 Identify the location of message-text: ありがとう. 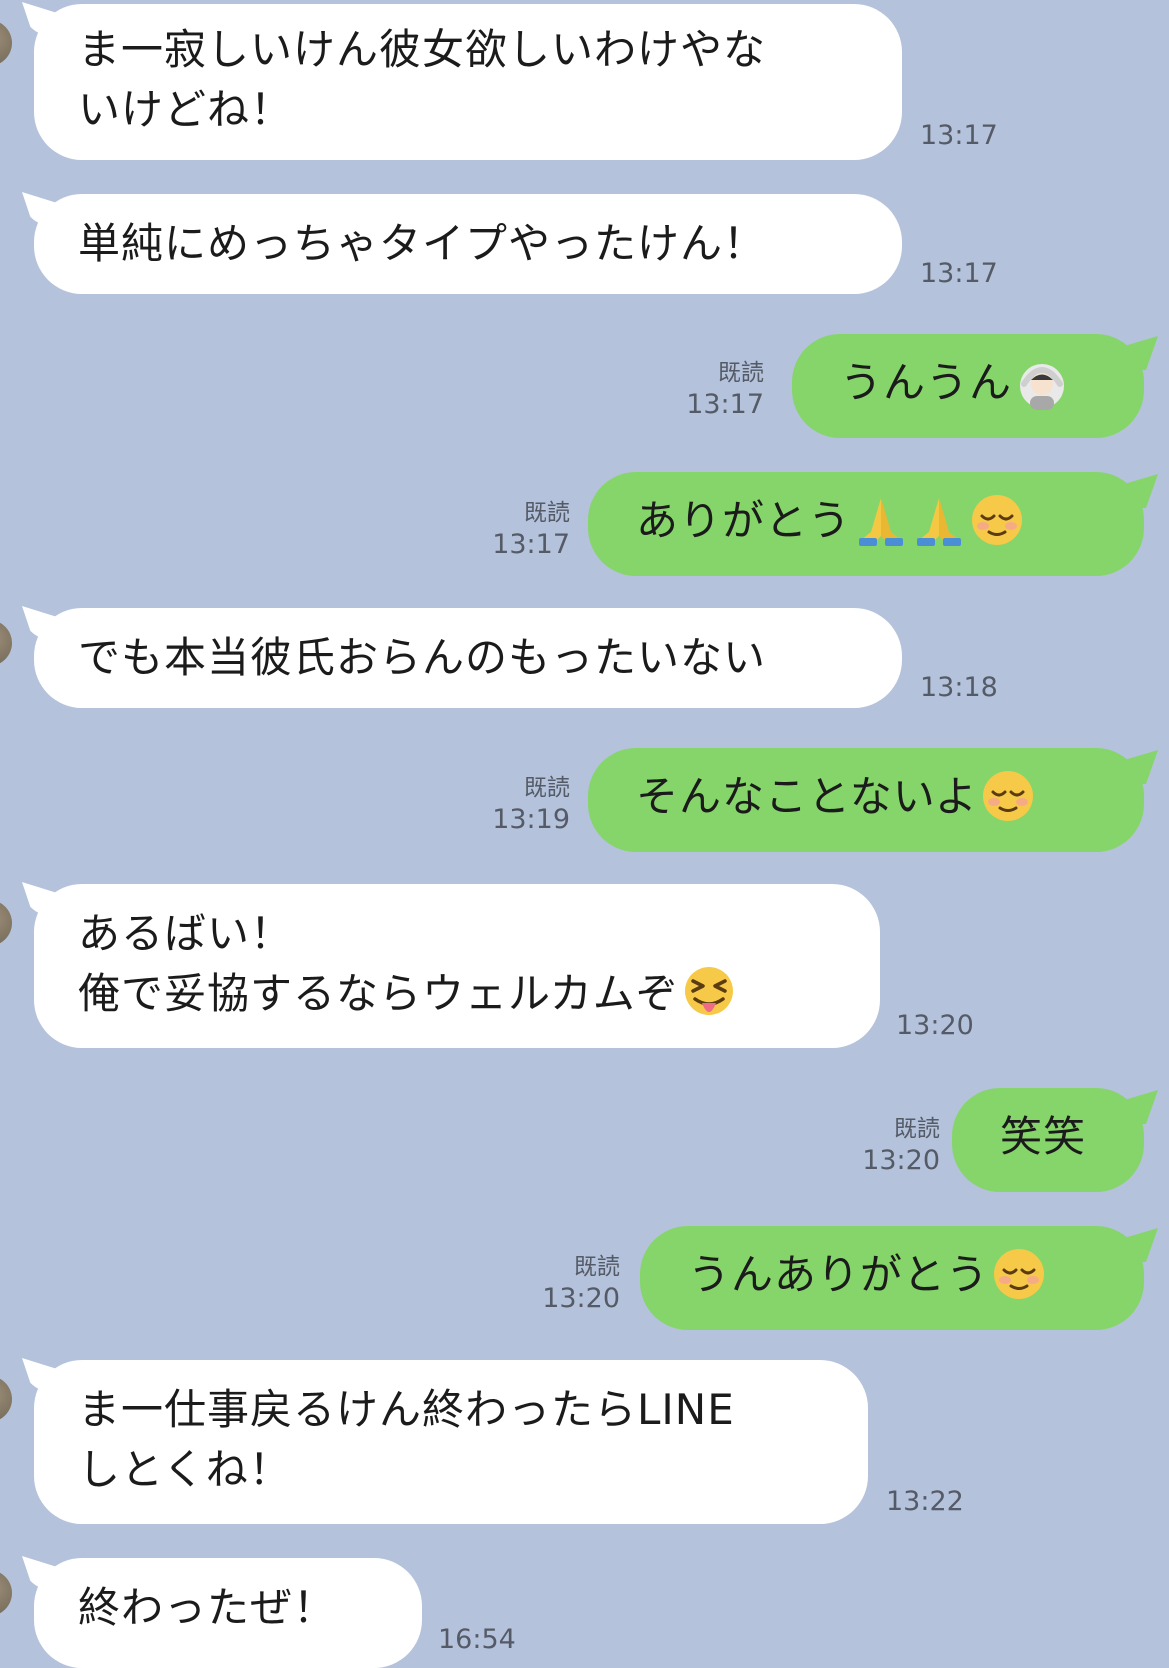
(744, 520).